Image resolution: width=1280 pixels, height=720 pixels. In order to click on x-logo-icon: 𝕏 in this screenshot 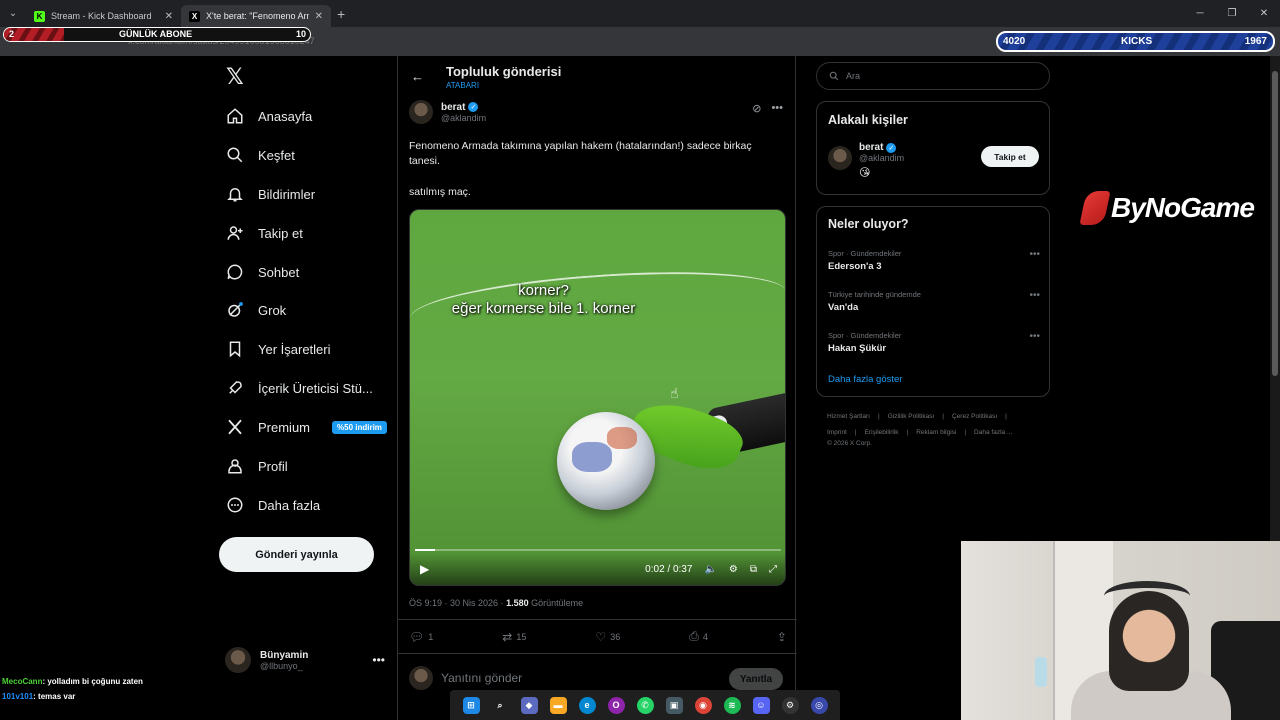, I will do `click(236, 77)`.